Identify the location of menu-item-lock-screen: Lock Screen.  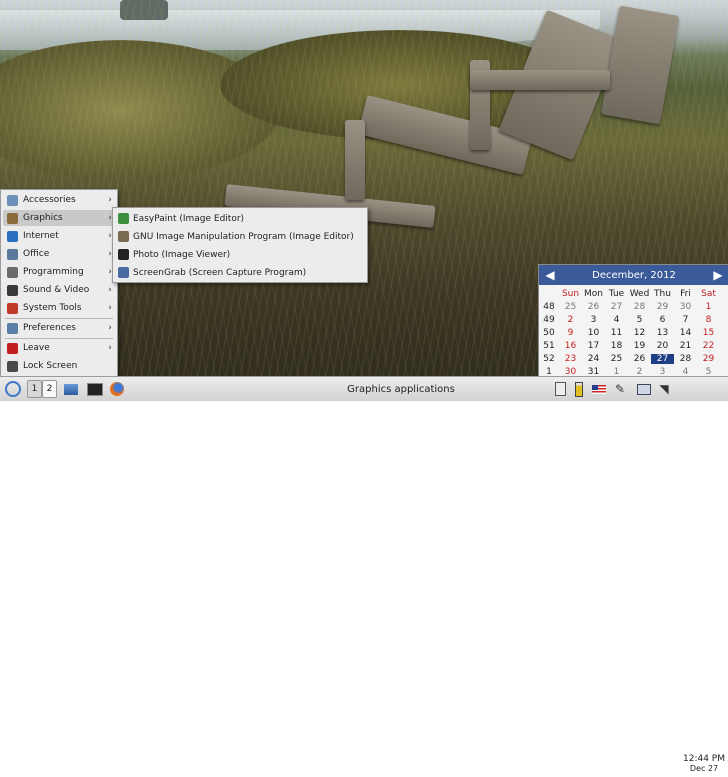
(59, 366).